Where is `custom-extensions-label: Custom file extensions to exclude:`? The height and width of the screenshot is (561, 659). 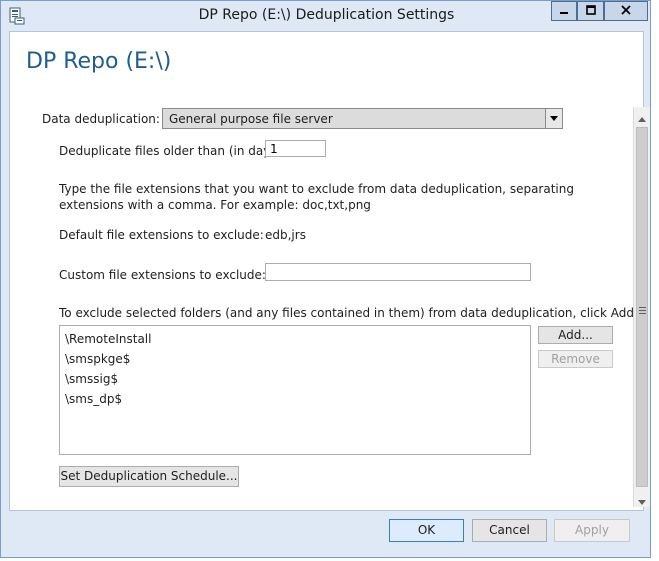 custom-extensions-label: Custom file extensions to exclude: is located at coordinates (162, 275).